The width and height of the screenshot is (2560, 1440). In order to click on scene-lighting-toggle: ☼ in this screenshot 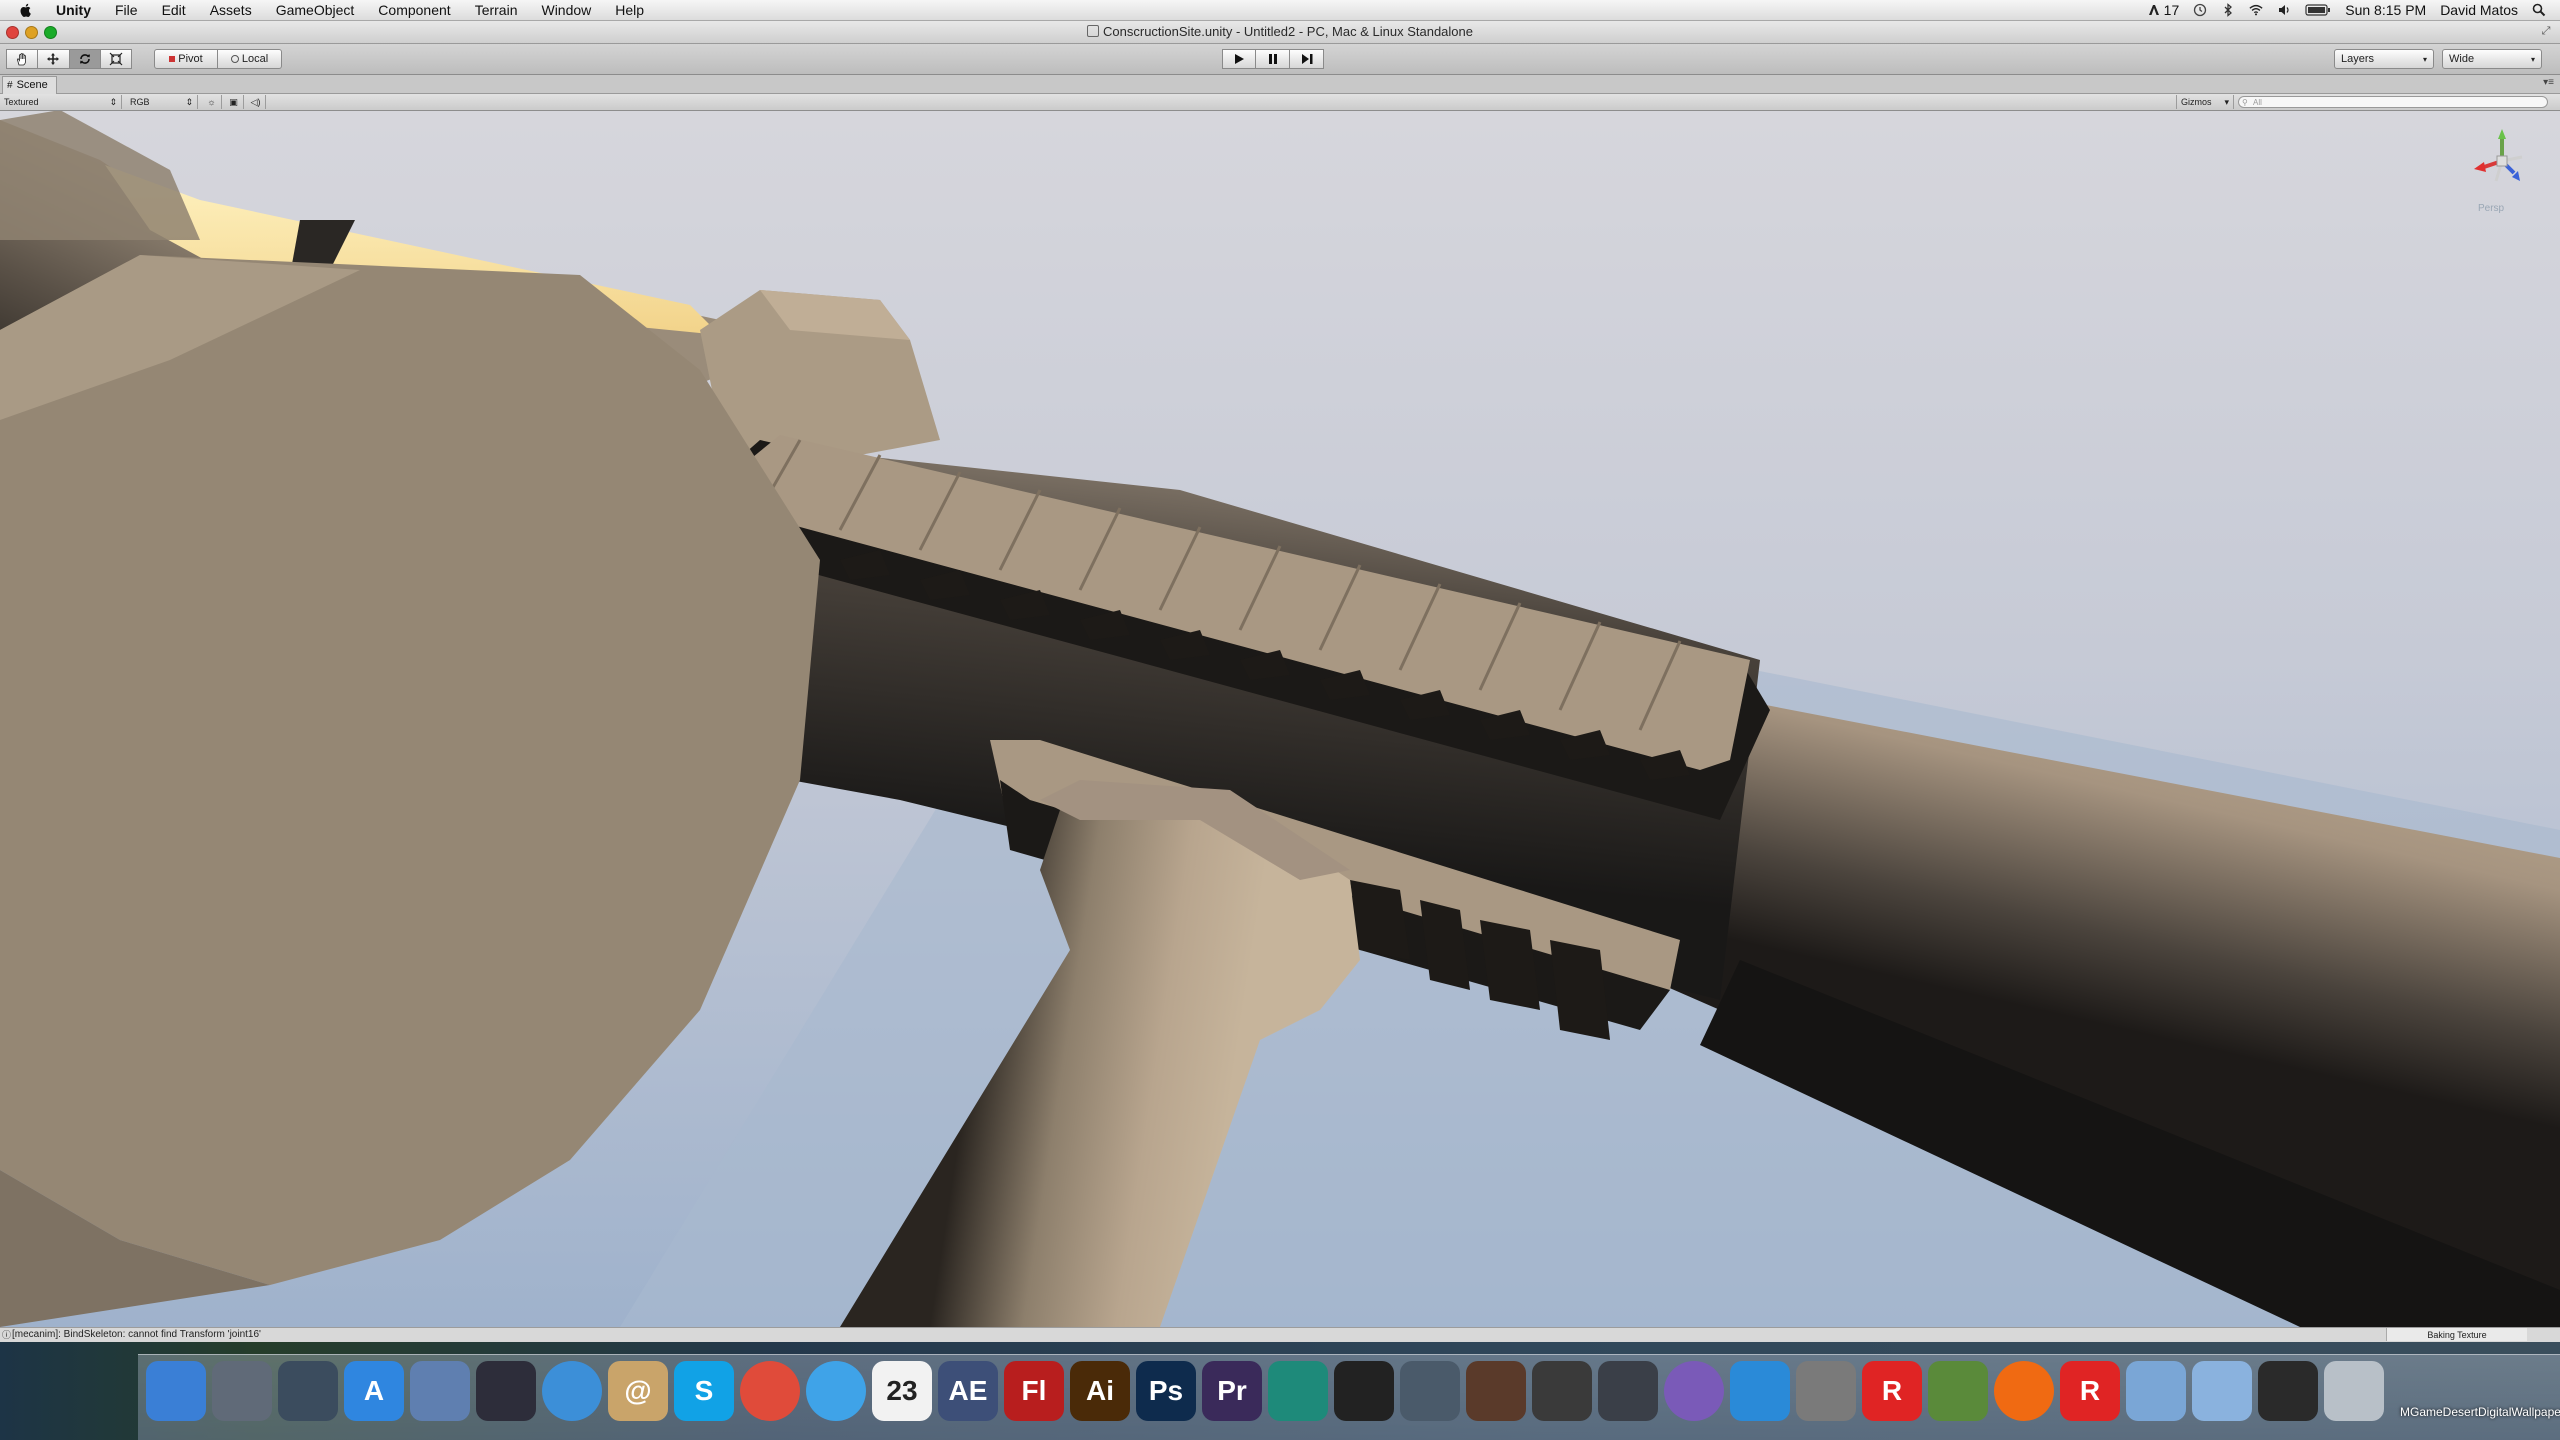, I will do `click(212, 102)`.